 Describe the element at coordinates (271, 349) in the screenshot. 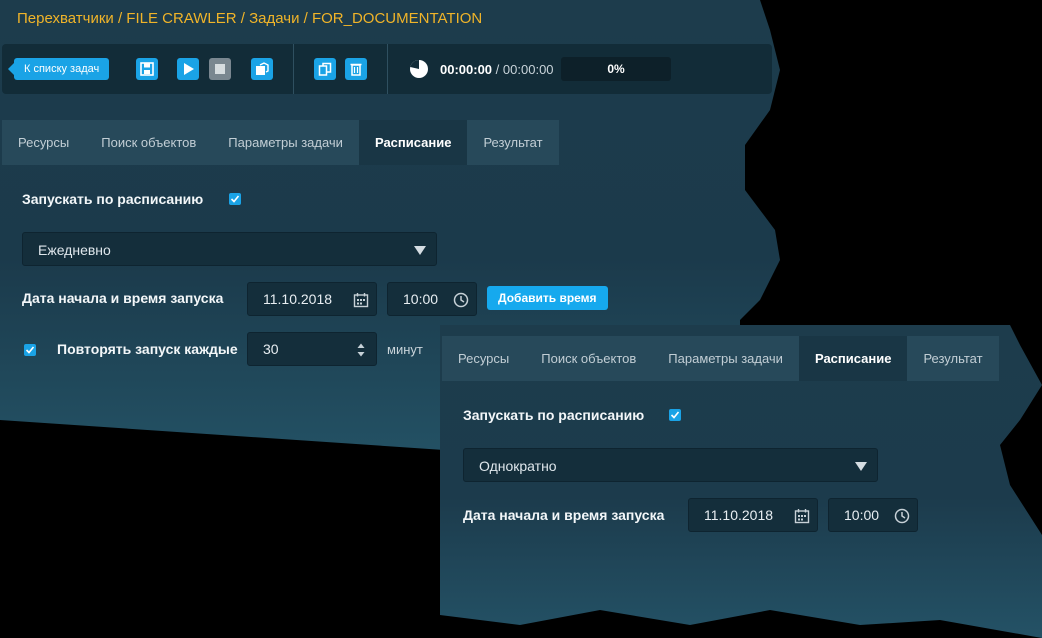

I see `repeat-interval-value: 30` at that location.